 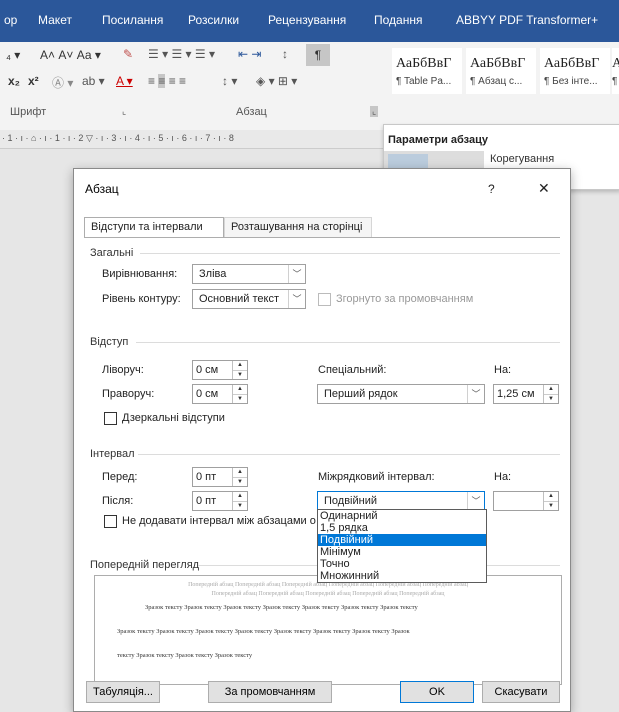 What do you see at coordinates (93, 81) in the screenshot?
I see `highlight-icon: ab ▾` at bounding box center [93, 81].